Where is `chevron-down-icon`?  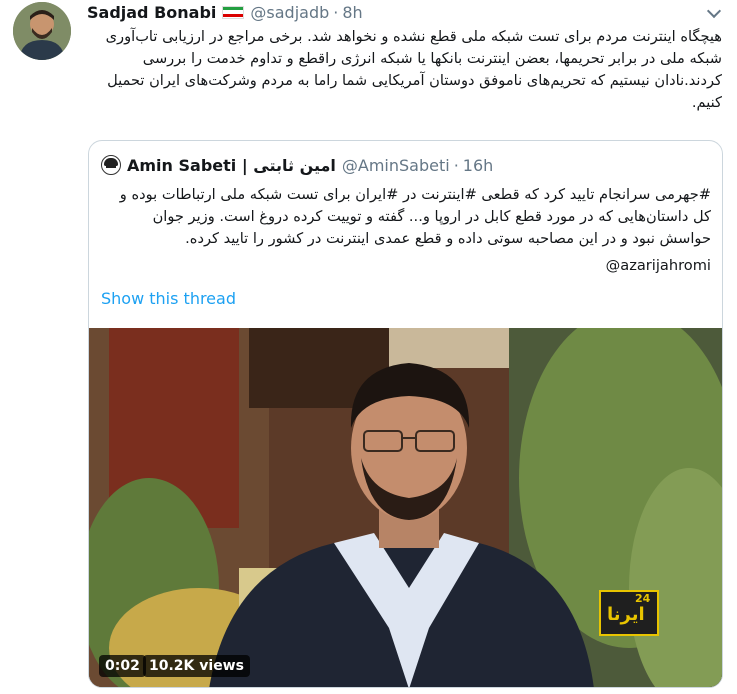 chevron-down-icon is located at coordinates (714, 11).